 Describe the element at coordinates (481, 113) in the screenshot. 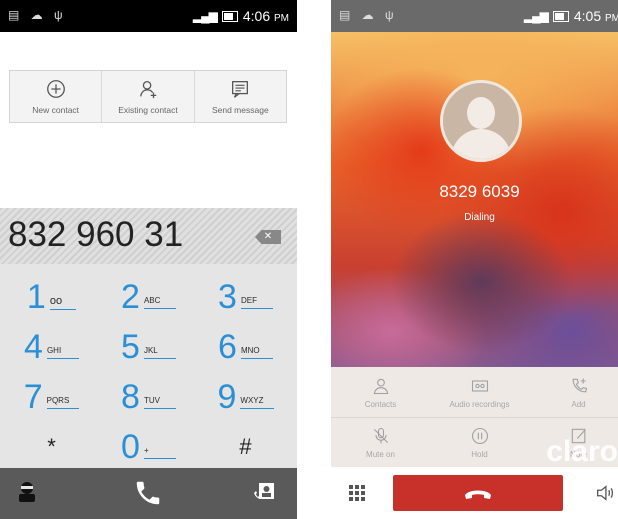

I see `avatar-head` at that location.